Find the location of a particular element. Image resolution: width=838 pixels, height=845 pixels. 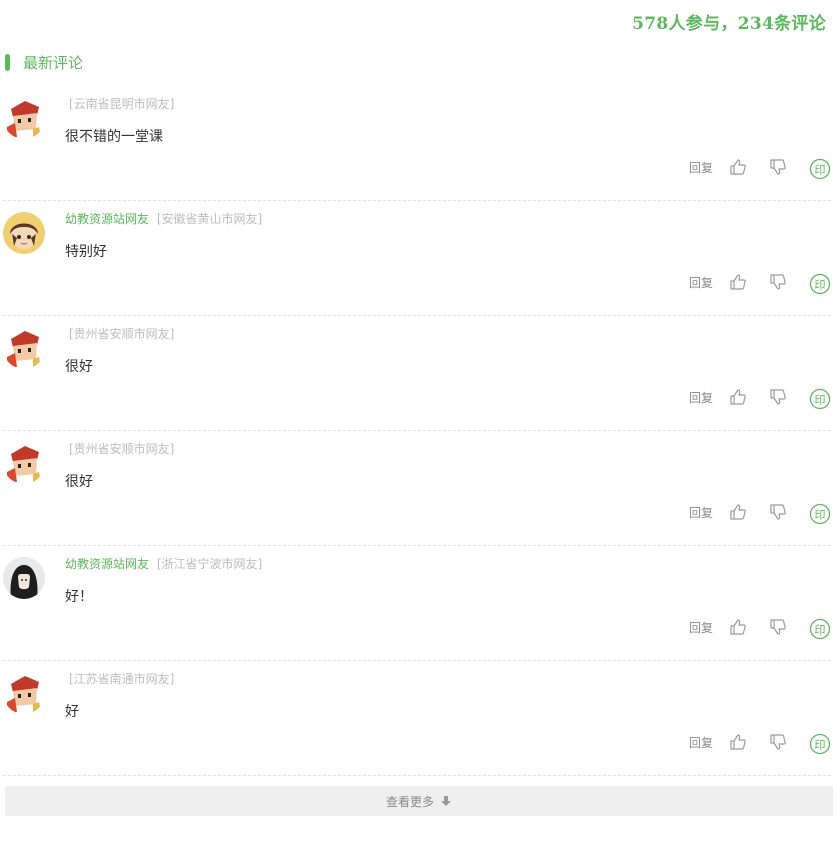

section-title: 最新评论 is located at coordinates (53, 62).